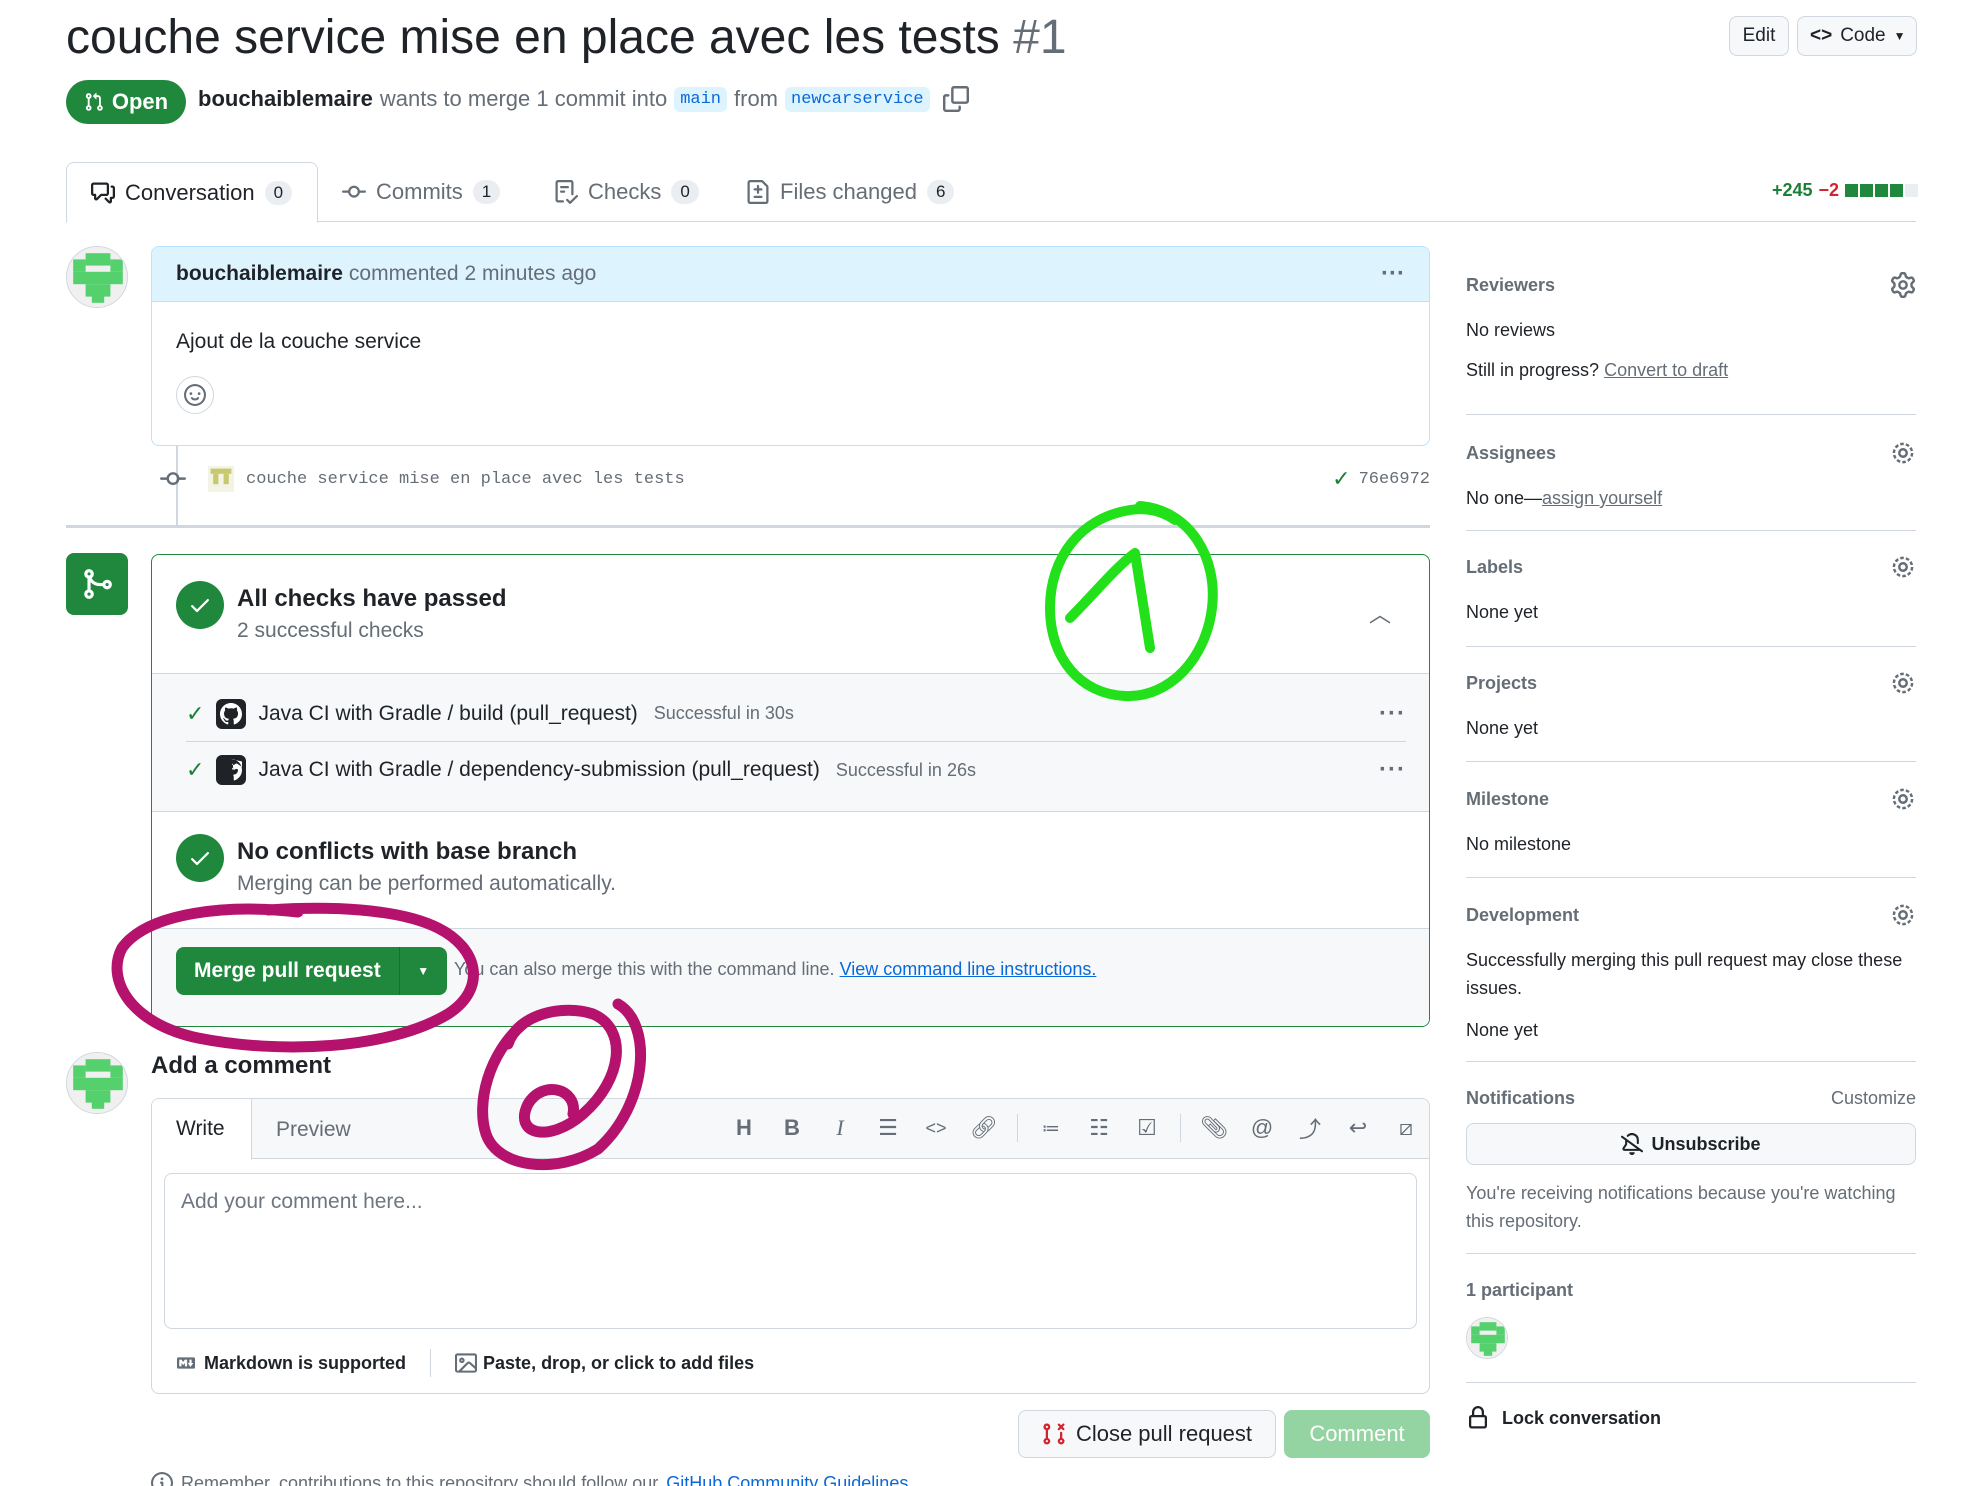 The height and width of the screenshot is (1486, 1978). Describe the element at coordinates (221, 479) in the screenshot. I see `commit-author-avatar` at that location.